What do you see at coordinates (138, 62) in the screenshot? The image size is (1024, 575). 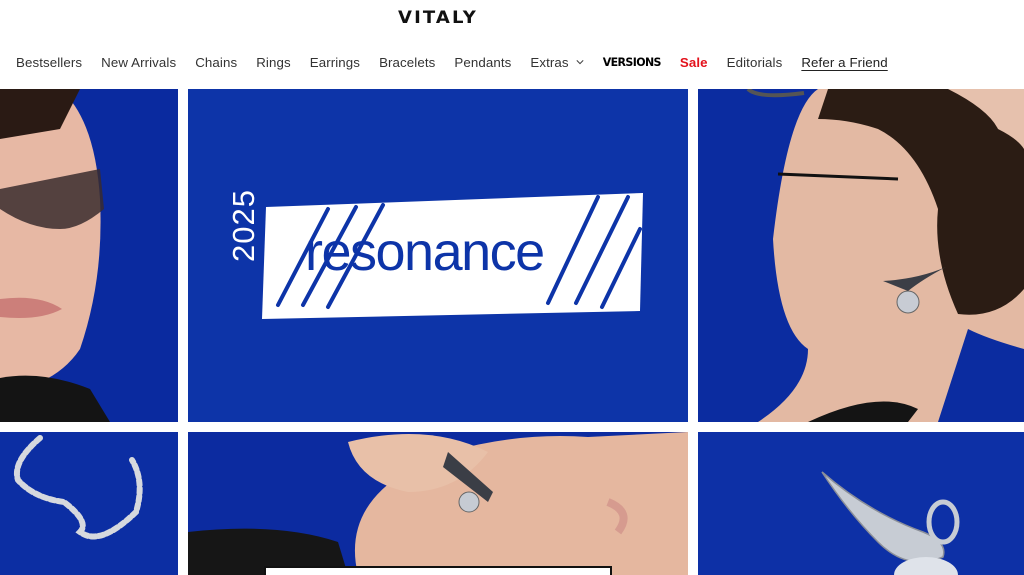 I see `nav-item-new-arrivals: New Arrivals` at bounding box center [138, 62].